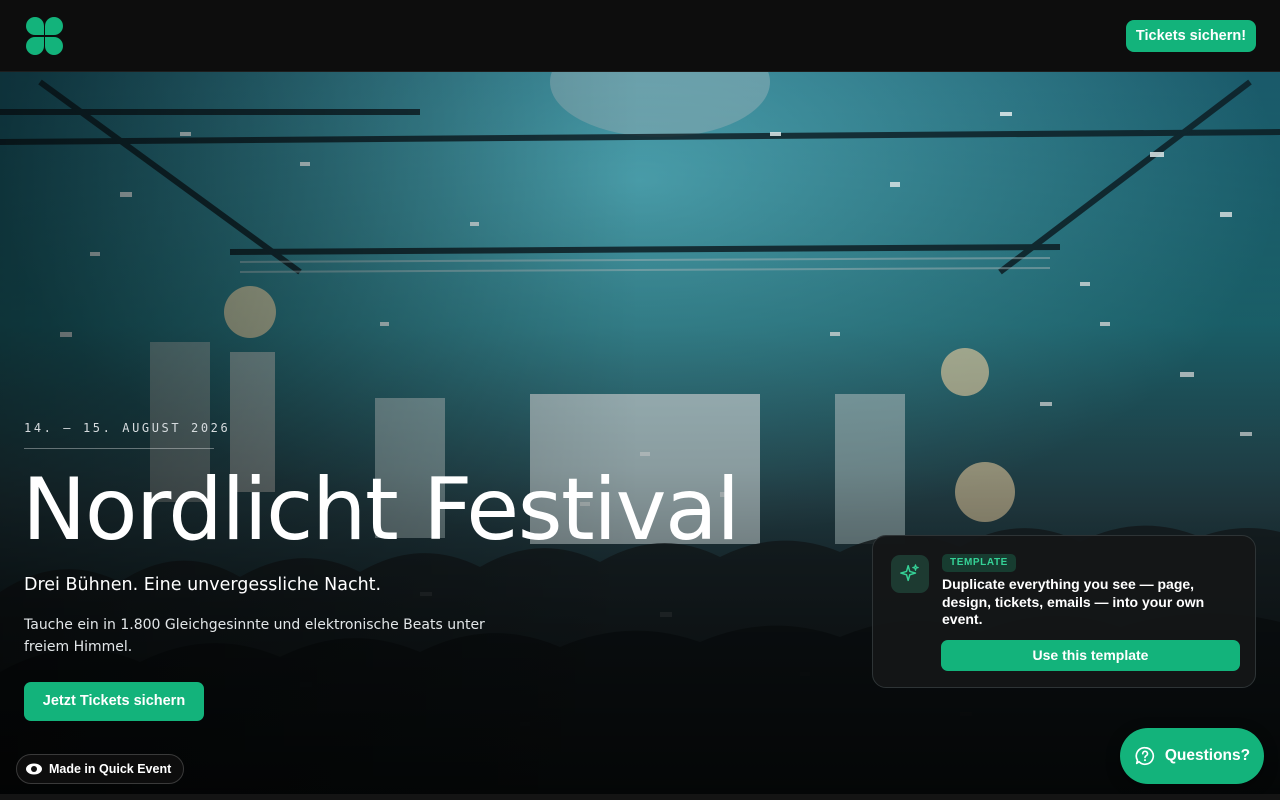 The width and height of the screenshot is (1280, 800). I want to click on sparkles-icon, so click(909, 573).